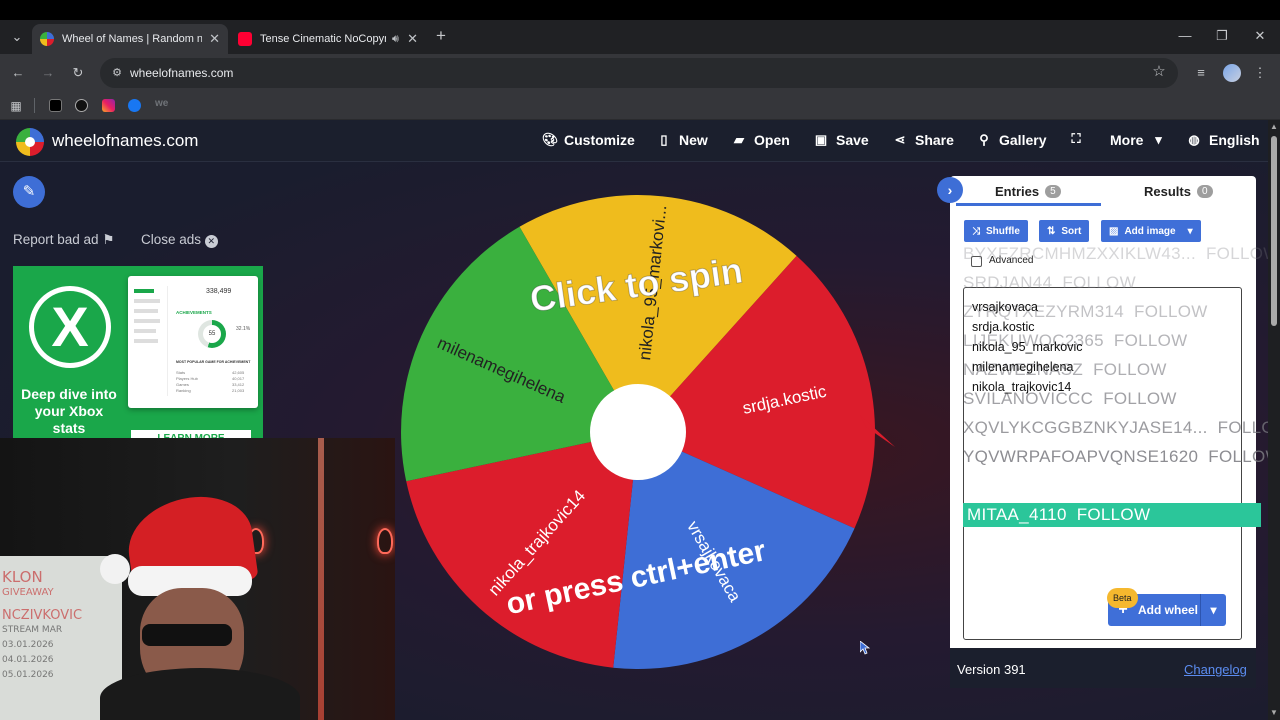 This screenshot has width=1280, height=720. What do you see at coordinates (1151, 231) in the screenshot?
I see `add-image-button: ▨ Add image ▾` at bounding box center [1151, 231].